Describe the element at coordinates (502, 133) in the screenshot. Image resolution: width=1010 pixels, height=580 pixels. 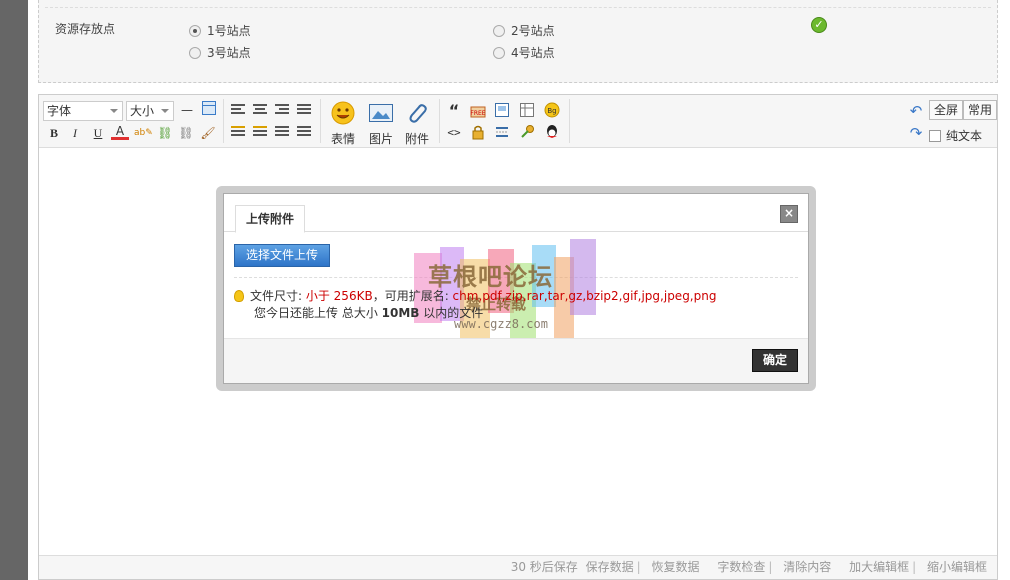
I see `page-break-icon` at that location.